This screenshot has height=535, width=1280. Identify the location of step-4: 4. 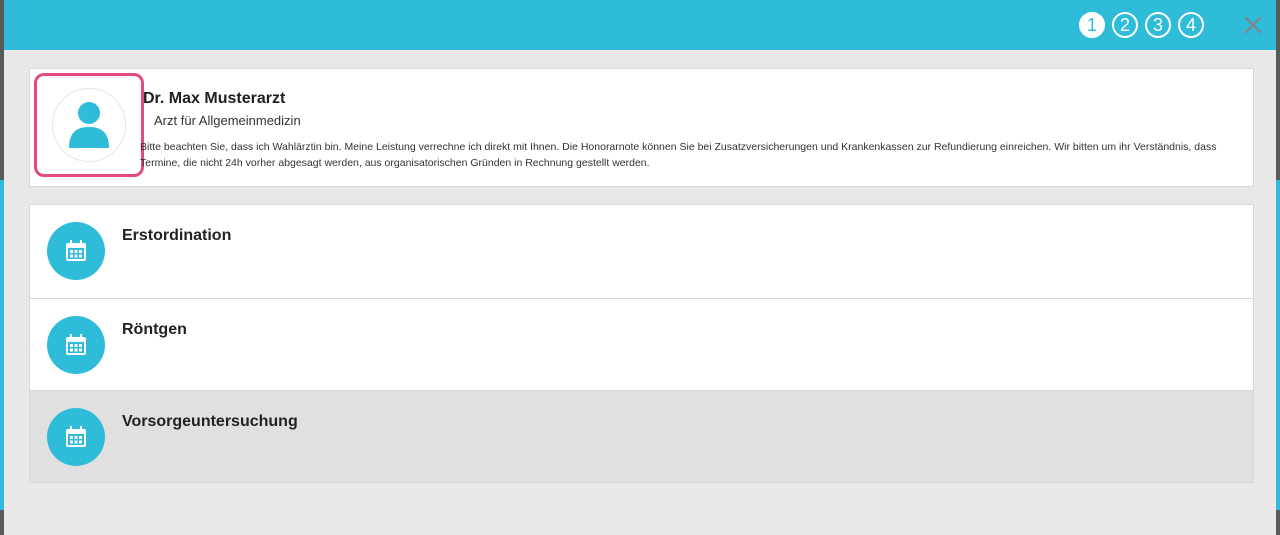
(1191, 25).